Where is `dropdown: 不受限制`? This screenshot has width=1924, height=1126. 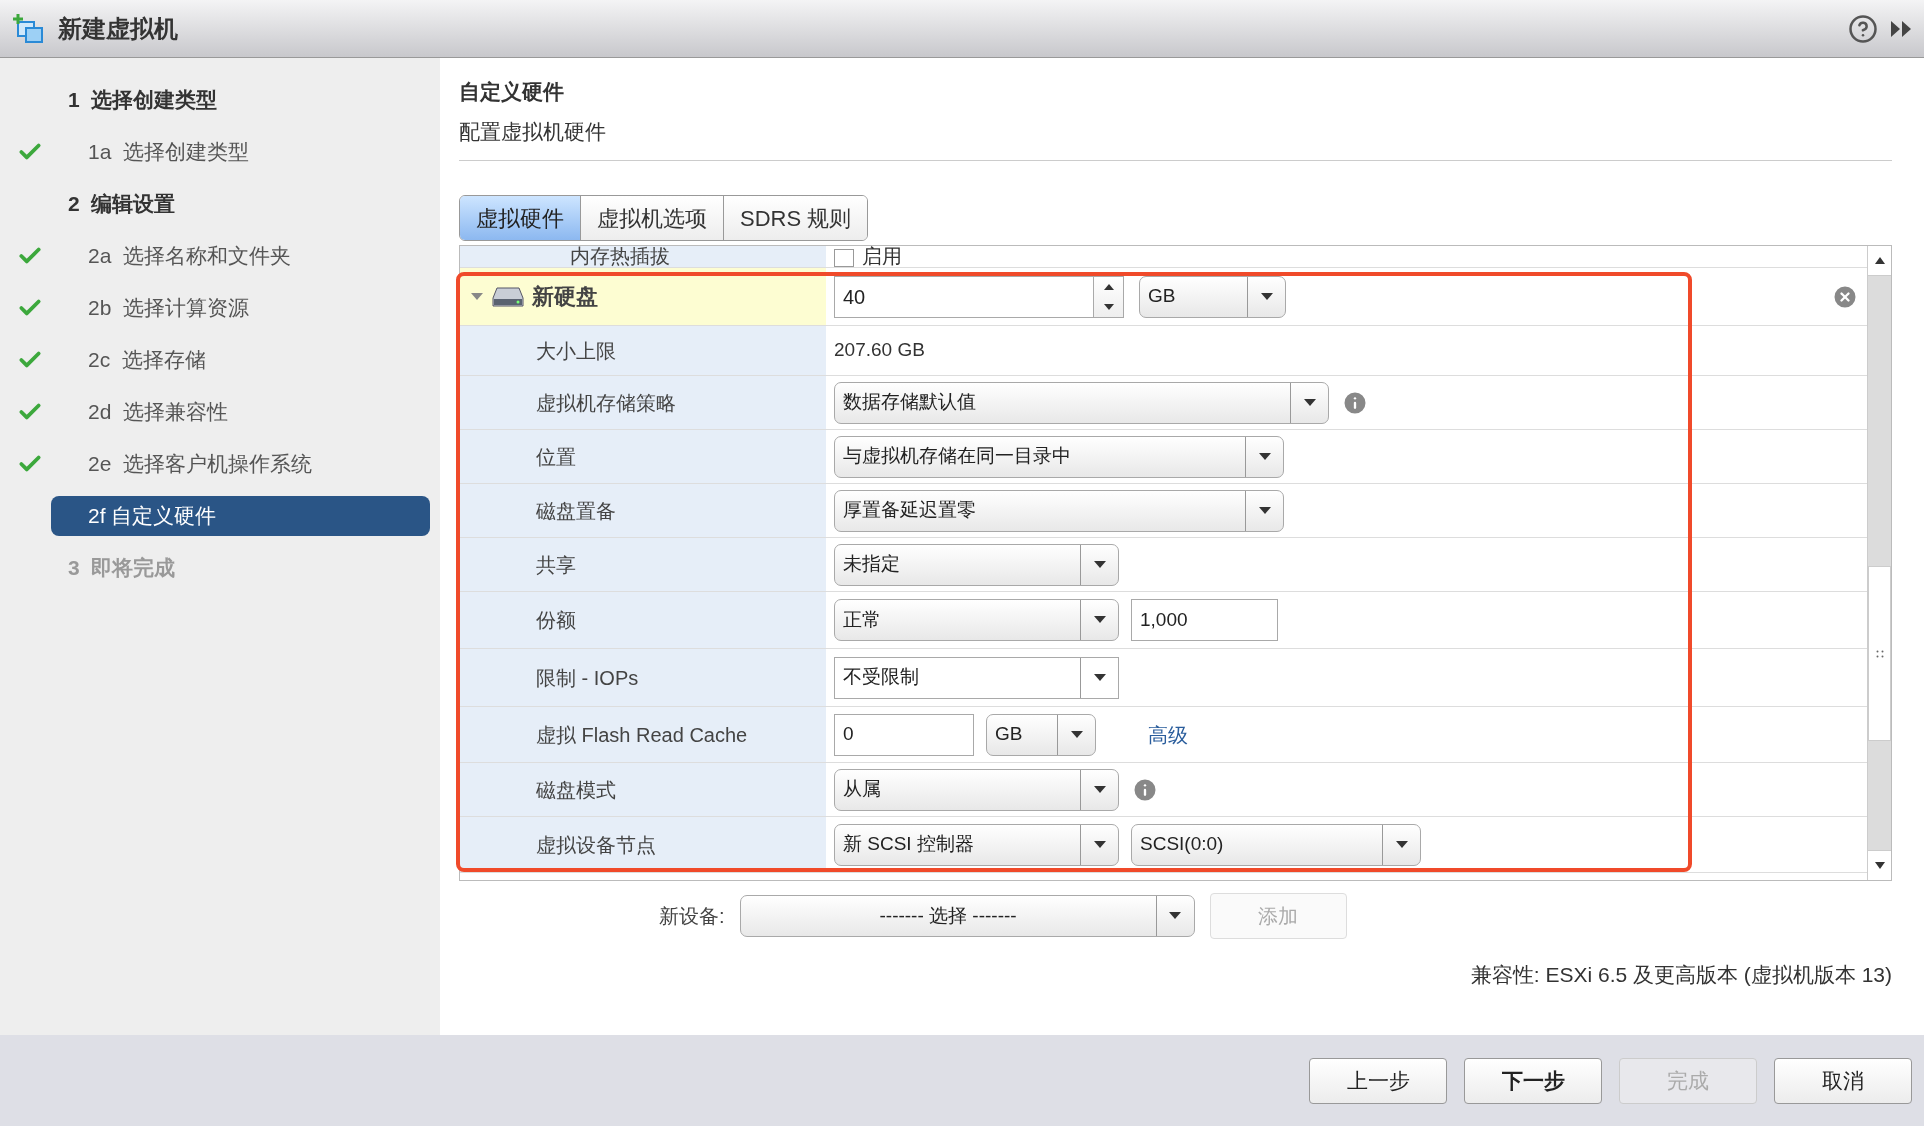
dropdown: 不受限制 is located at coordinates (976, 677).